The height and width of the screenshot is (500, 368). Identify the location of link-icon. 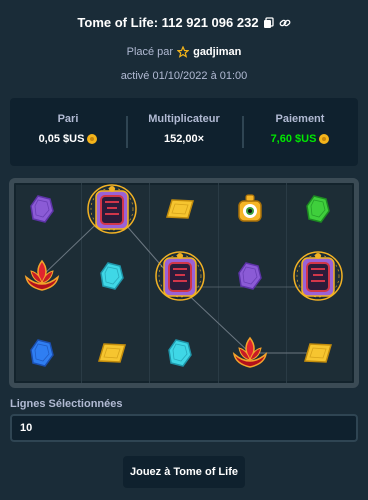
(285, 22).